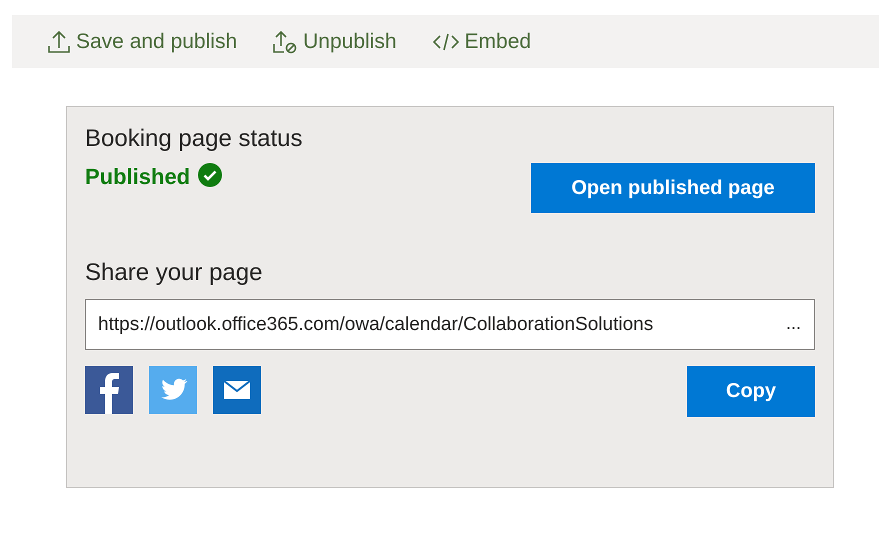  I want to click on copy-button: Copy, so click(751, 391).